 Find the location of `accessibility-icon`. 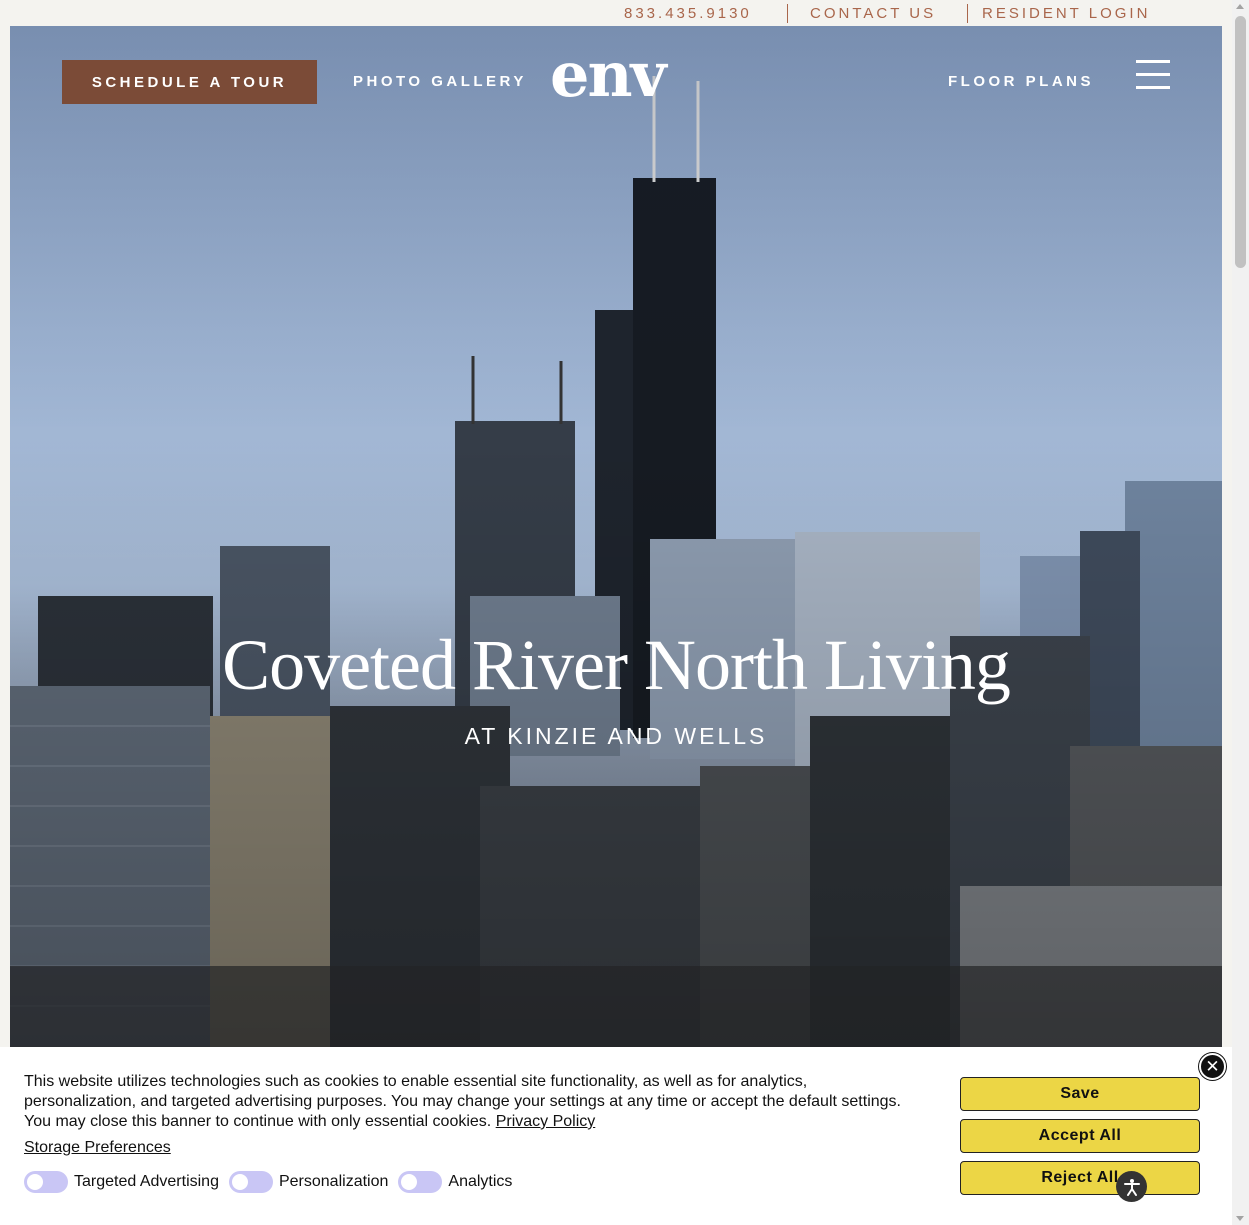

accessibility-icon is located at coordinates (1131, 1186).